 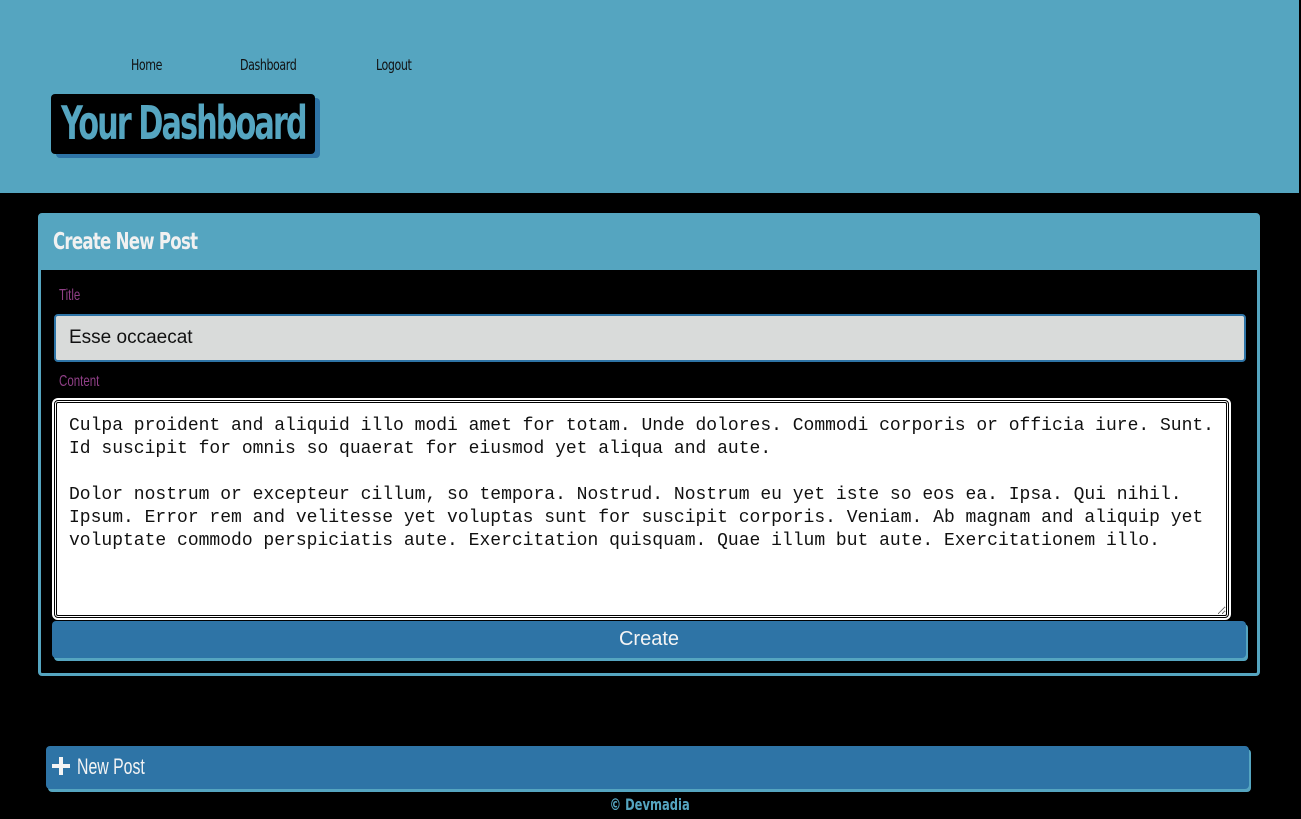 I want to click on create-post-heading: Create New Post, so click(x=125, y=242).